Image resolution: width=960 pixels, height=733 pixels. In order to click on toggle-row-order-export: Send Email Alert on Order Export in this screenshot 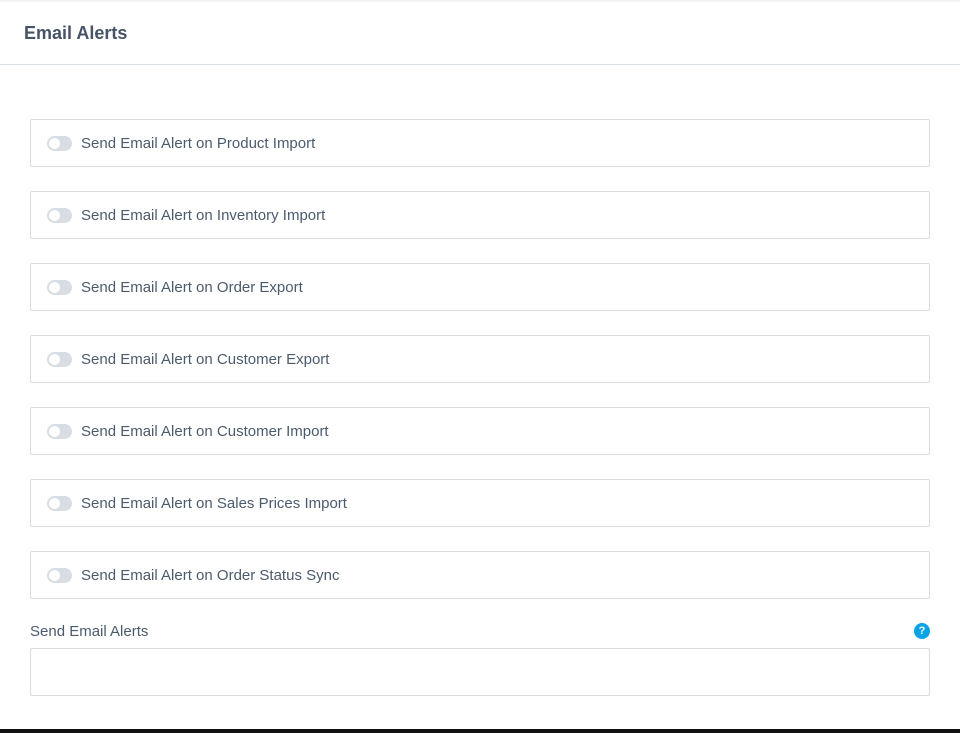, I will do `click(480, 287)`.